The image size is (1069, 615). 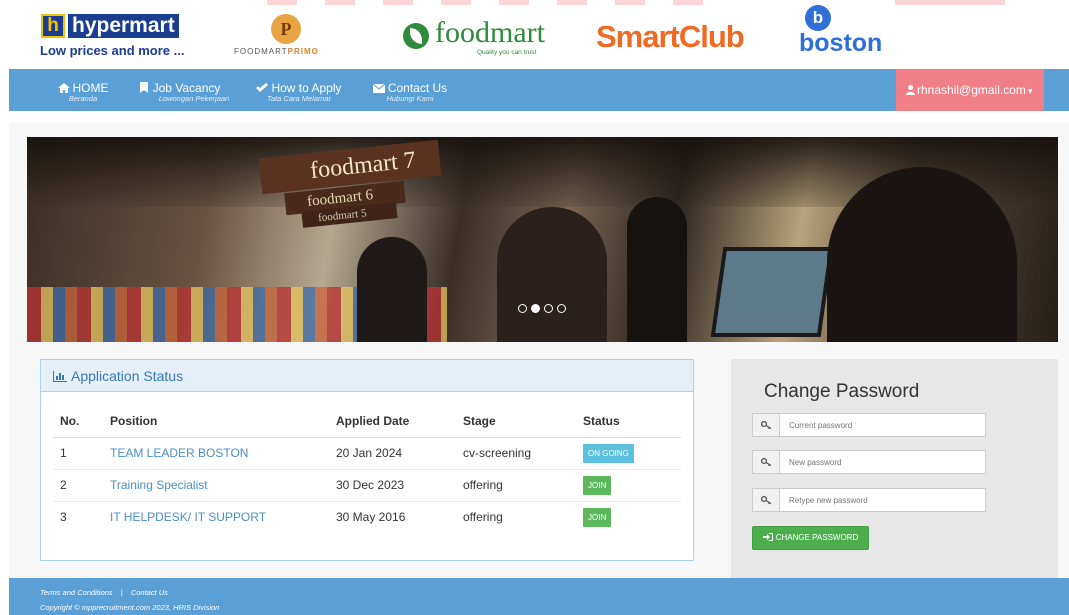 I want to click on position-link: IT HELPDESK/ IT SUPPORT, so click(x=216, y=516).